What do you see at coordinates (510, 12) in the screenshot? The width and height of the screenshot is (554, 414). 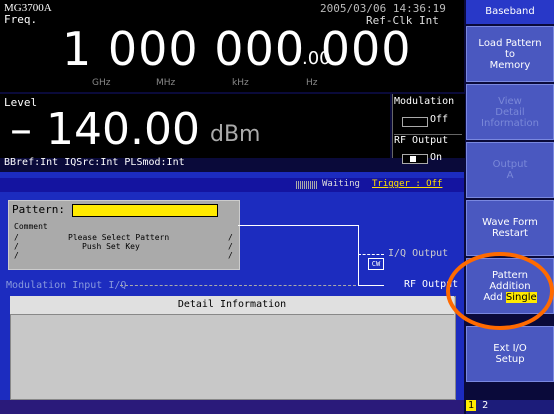 I see `softkey-menu-title: Baseband` at bounding box center [510, 12].